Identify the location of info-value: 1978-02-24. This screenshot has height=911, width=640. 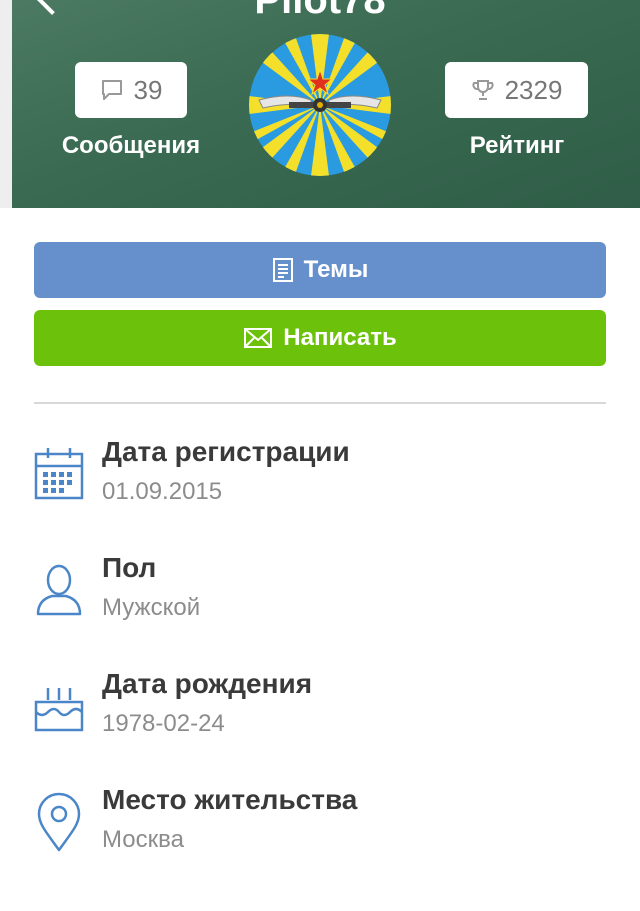
(163, 723).